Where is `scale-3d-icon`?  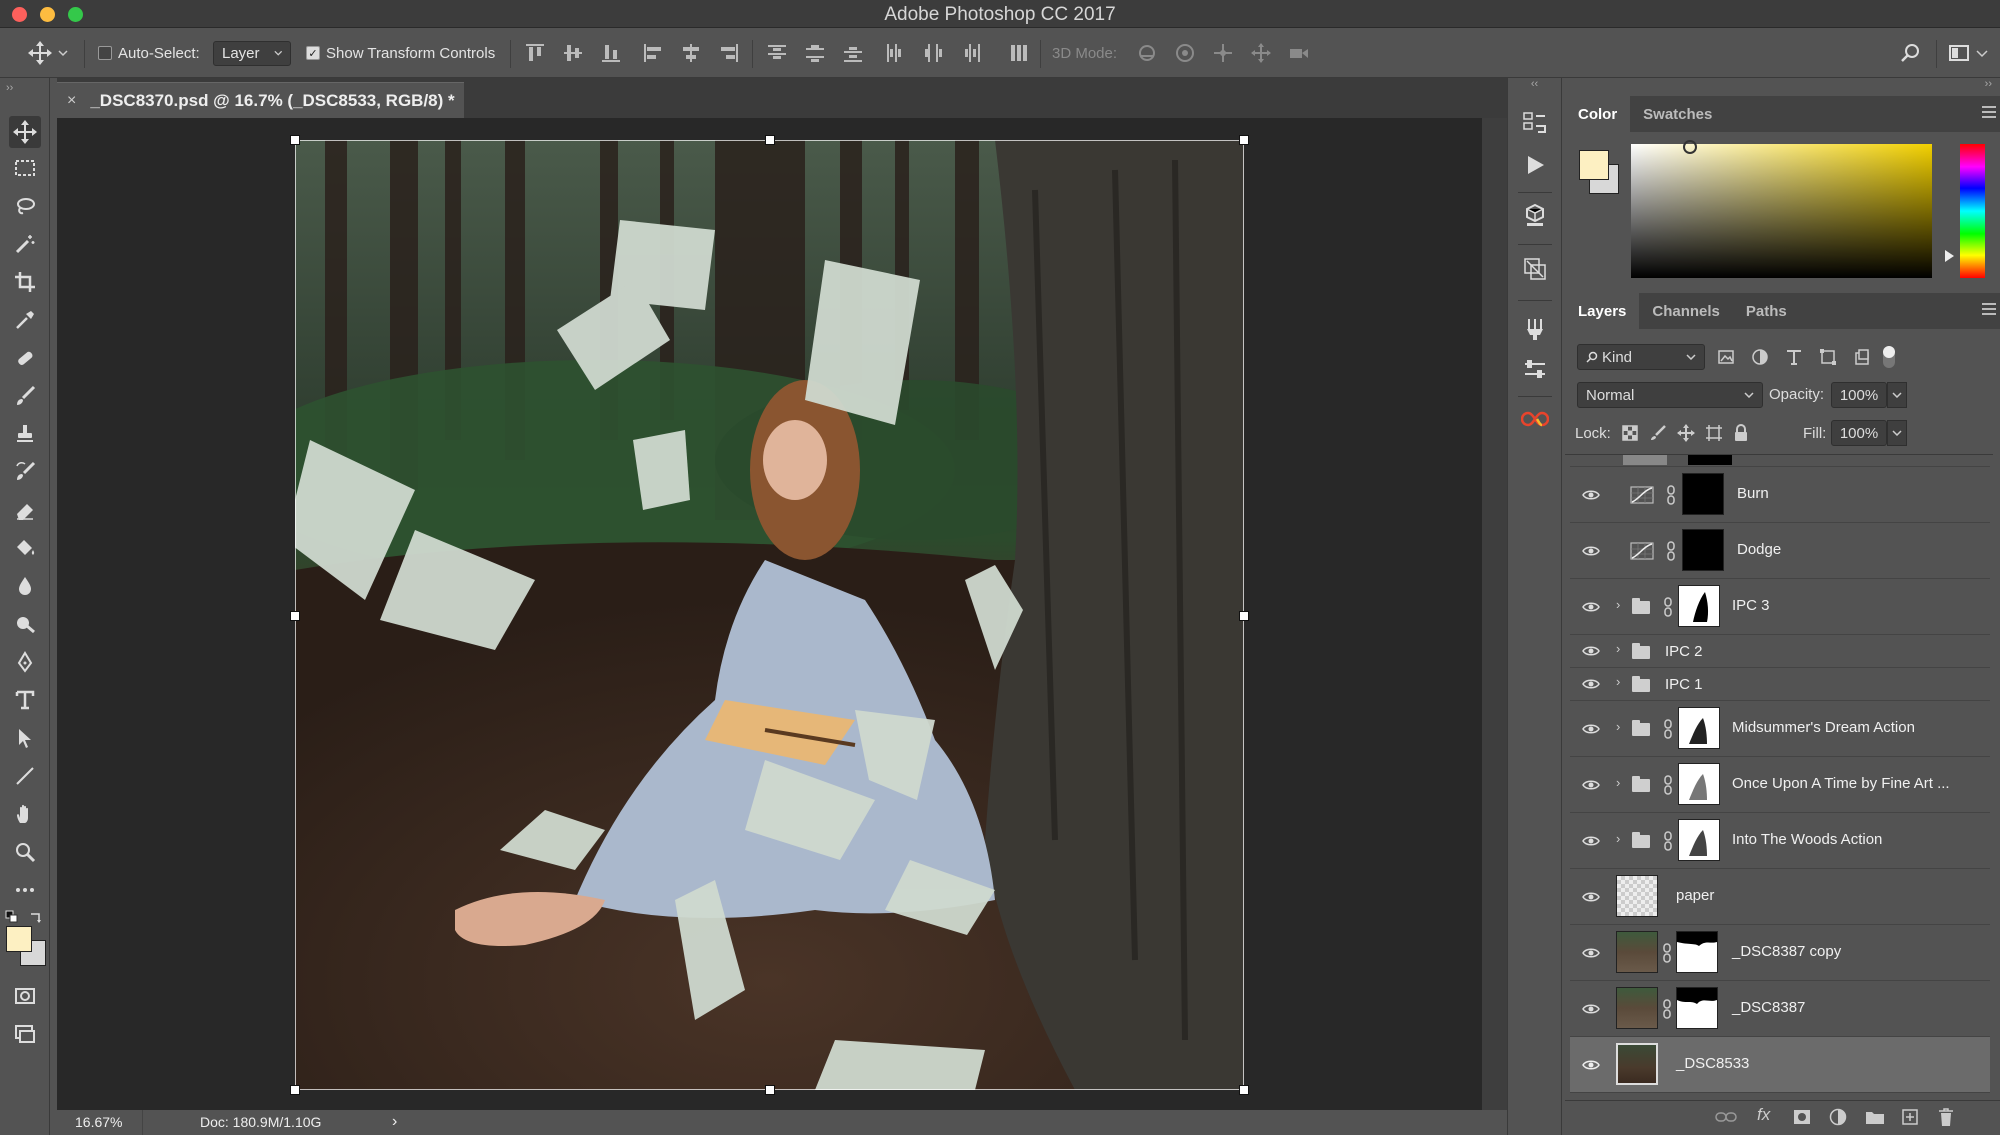 scale-3d-icon is located at coordinates (1299, 53).